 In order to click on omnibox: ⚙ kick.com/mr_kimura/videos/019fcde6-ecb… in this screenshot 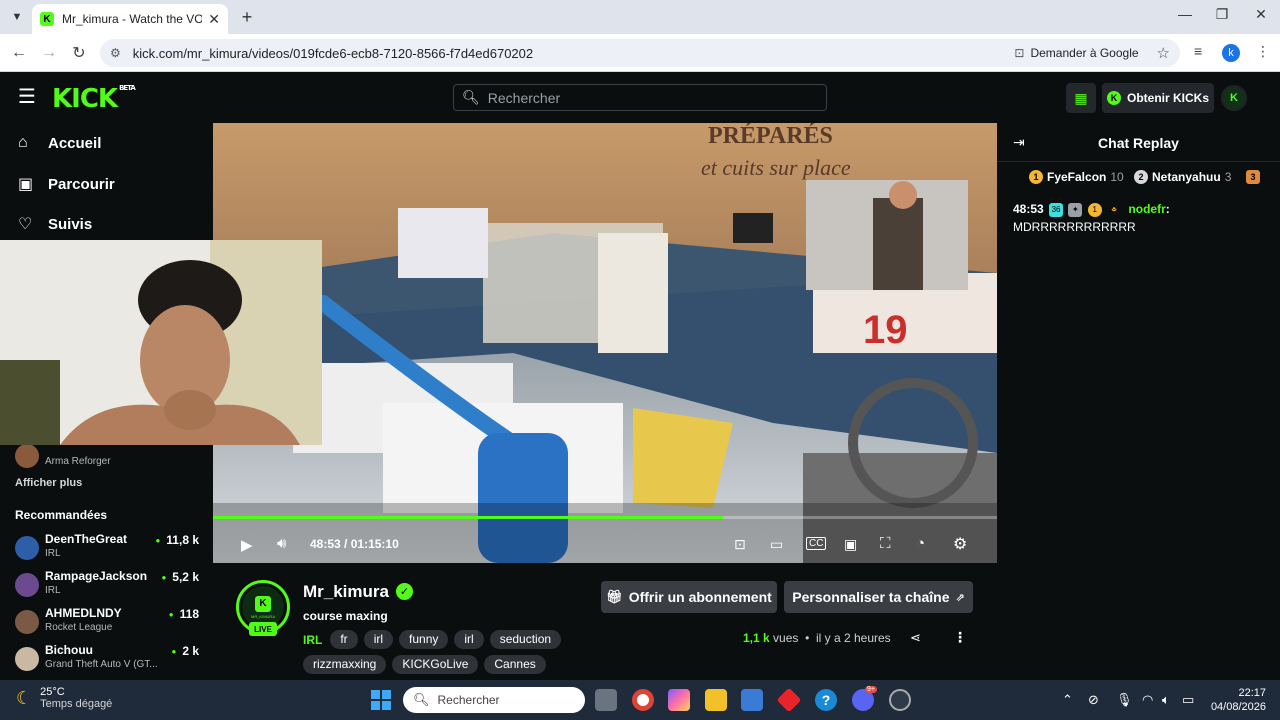, I will do `click(640, 53)`.